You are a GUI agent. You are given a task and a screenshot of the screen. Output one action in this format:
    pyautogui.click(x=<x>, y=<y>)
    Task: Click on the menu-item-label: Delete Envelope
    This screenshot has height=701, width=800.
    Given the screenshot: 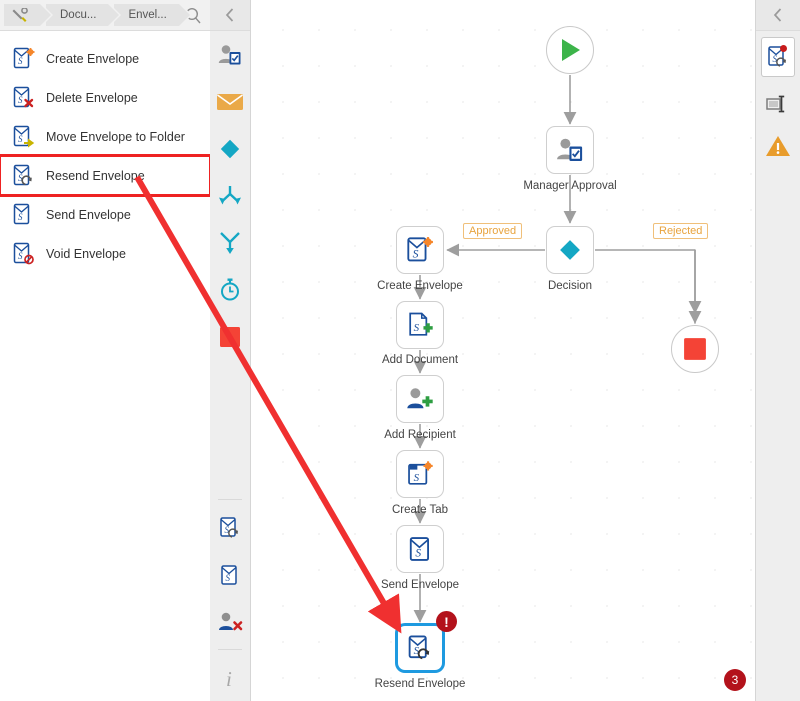 What is the action you would take?
    pyautogui.click(x=92, y=97)
    